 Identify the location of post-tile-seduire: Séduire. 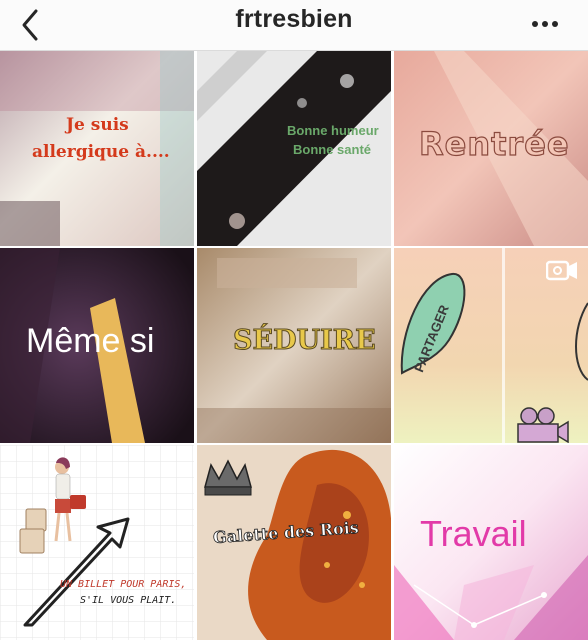
(294, 345).